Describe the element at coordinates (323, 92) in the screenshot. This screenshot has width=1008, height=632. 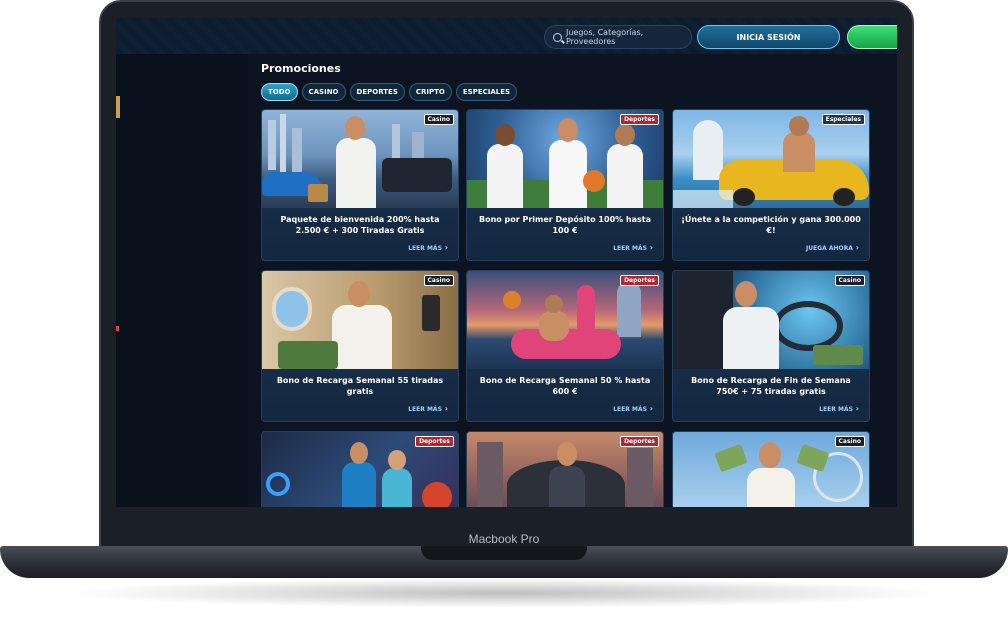
I see `filter-tab-casino: CASINO` at that location.